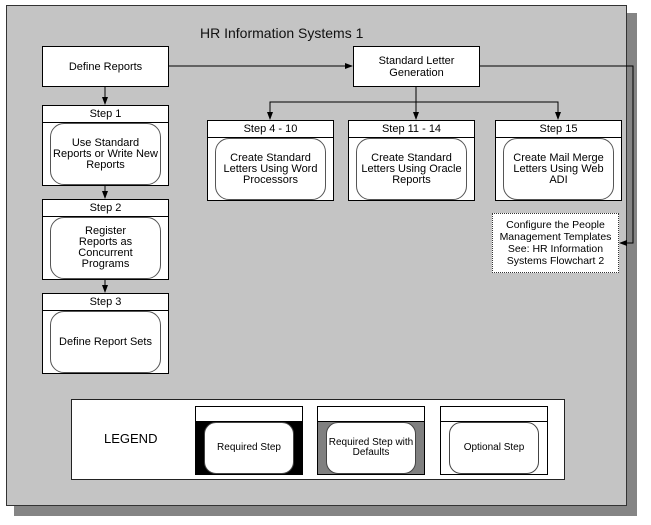 This screenshot has height=525, width=651. I want to click on standard-letter-generation-node: Standard Letter Generation, so click(416, 66).